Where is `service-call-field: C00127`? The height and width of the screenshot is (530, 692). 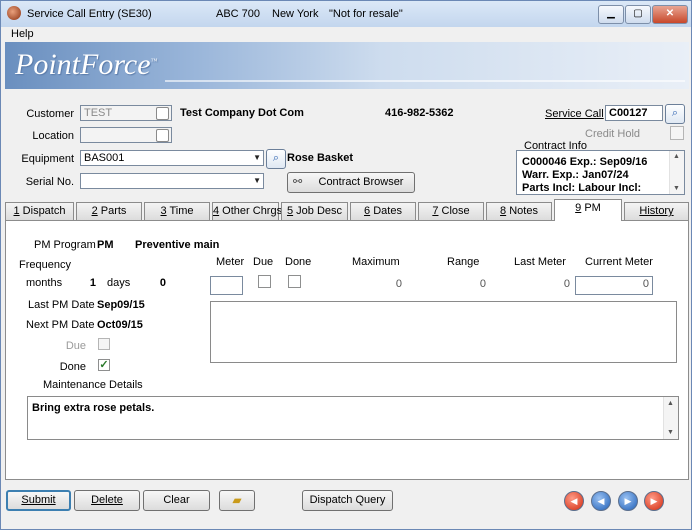
service-call-field: C00127 is located at coordinates (634, 113).